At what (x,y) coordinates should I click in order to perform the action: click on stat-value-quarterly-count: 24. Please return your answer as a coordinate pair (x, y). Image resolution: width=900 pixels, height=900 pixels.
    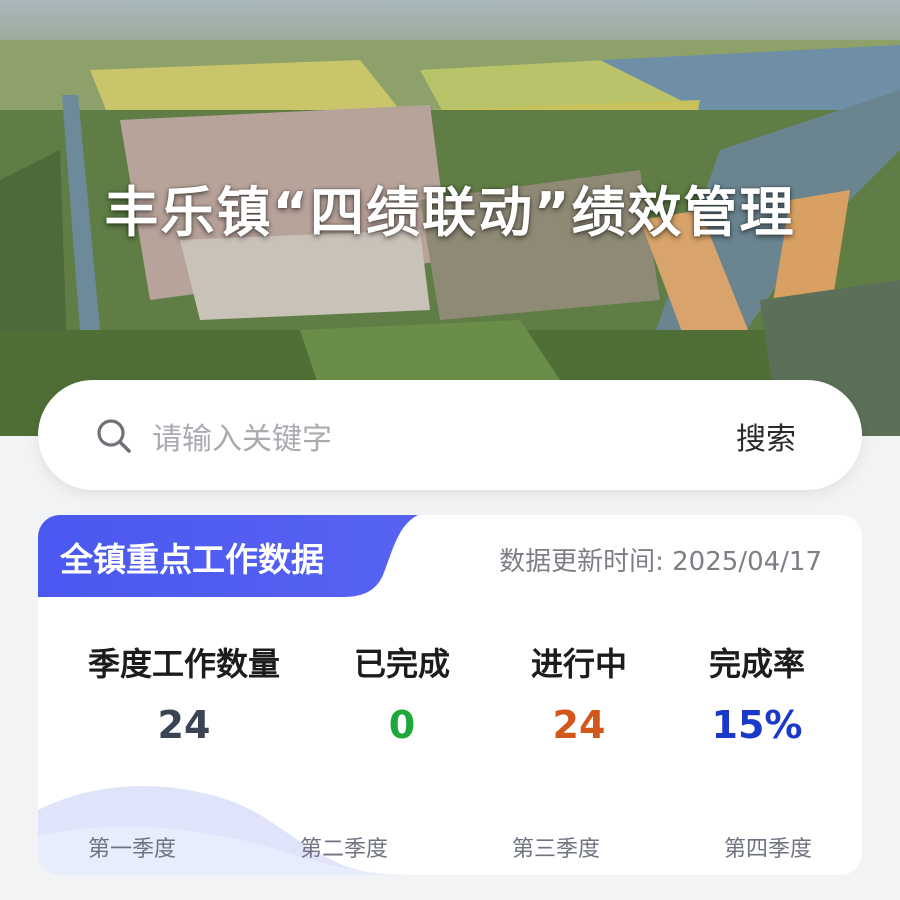
    Looking at the image, I should click on (184, 725).